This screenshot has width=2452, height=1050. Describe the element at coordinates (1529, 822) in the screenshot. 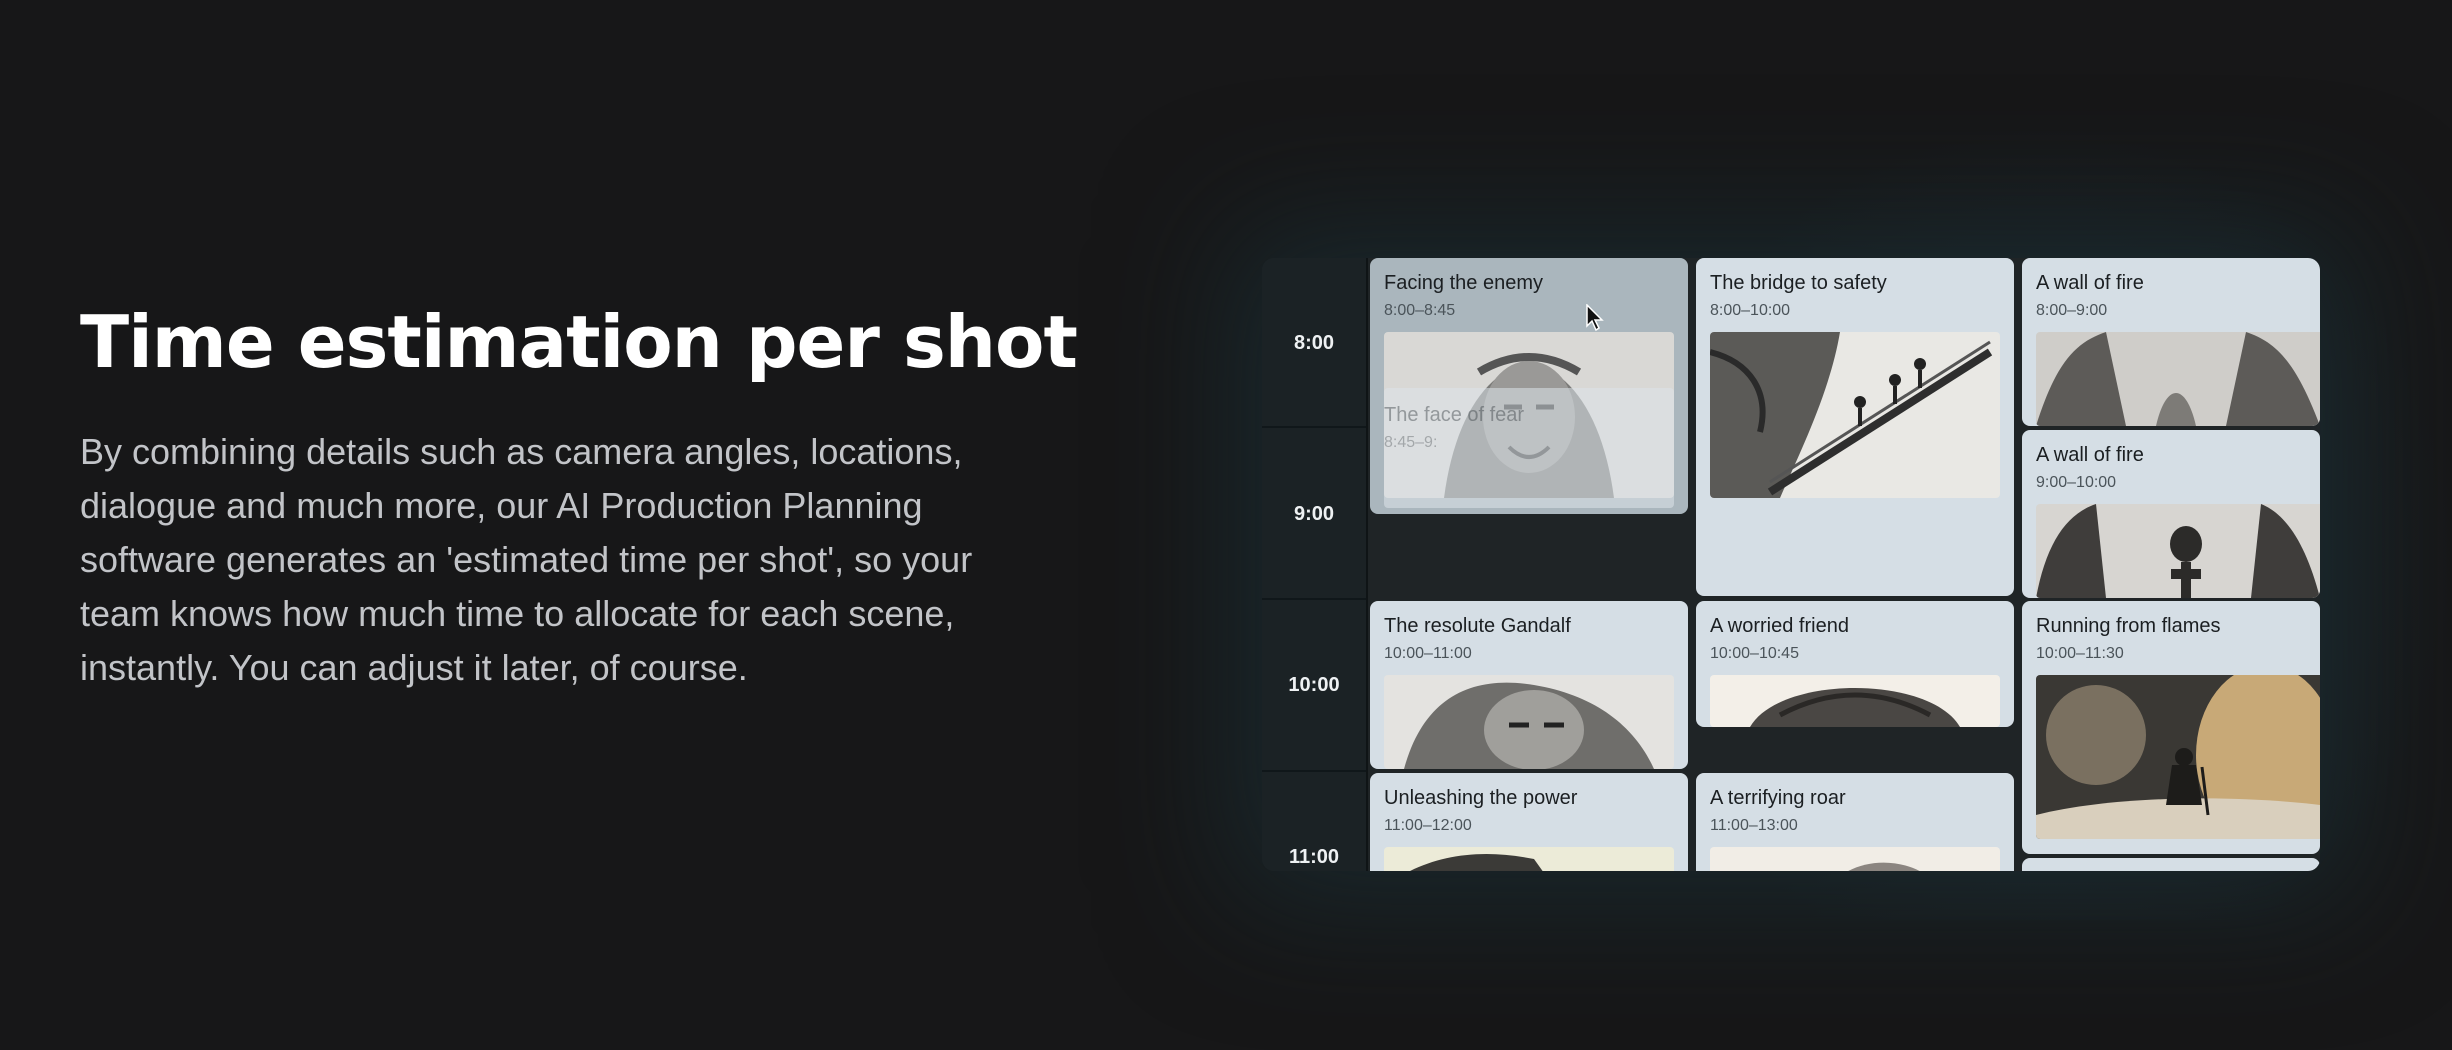

I see `shot-card-unleashing-the-power: Unleashing the power 11:00–12:00` at that location.